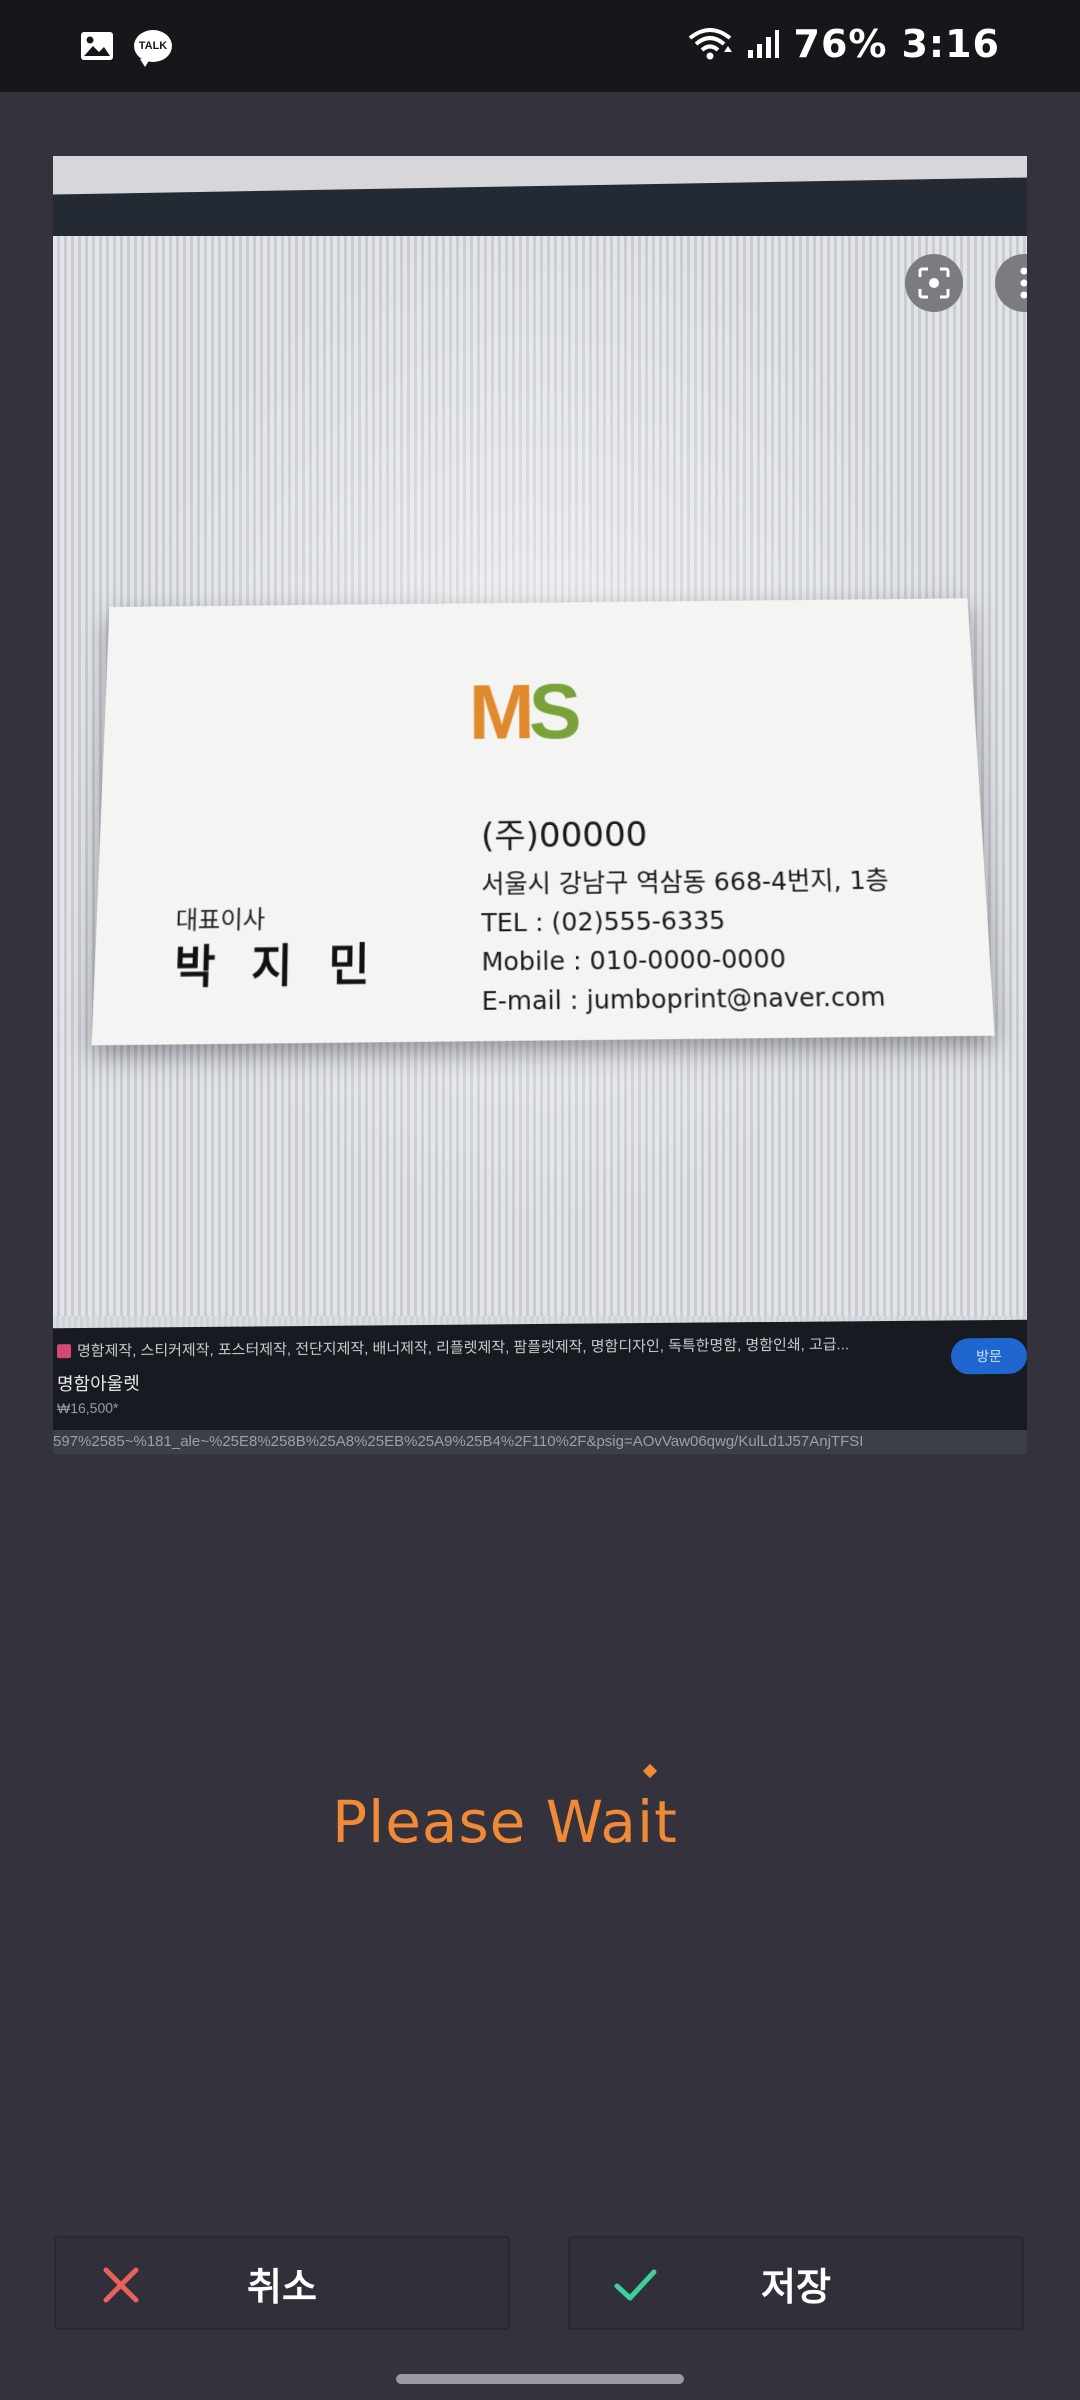 The height and width of the screenshot is (2400, 1080). What do you see at coordinates (603, 921) in the screenshot?
I see `card-tel: TEL : (02)555-6335` at bounding box center [603, 921].